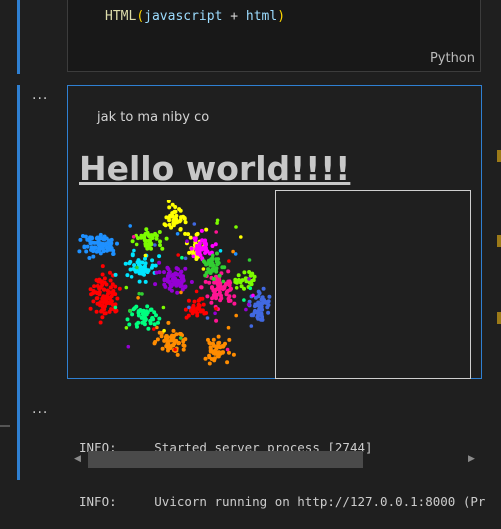 This screenshot has height=529, width=501. What do you see at coordinates (225, 459) in the screenshot?
I see `scrollbar-thumb` at bounding box center [225, 459].